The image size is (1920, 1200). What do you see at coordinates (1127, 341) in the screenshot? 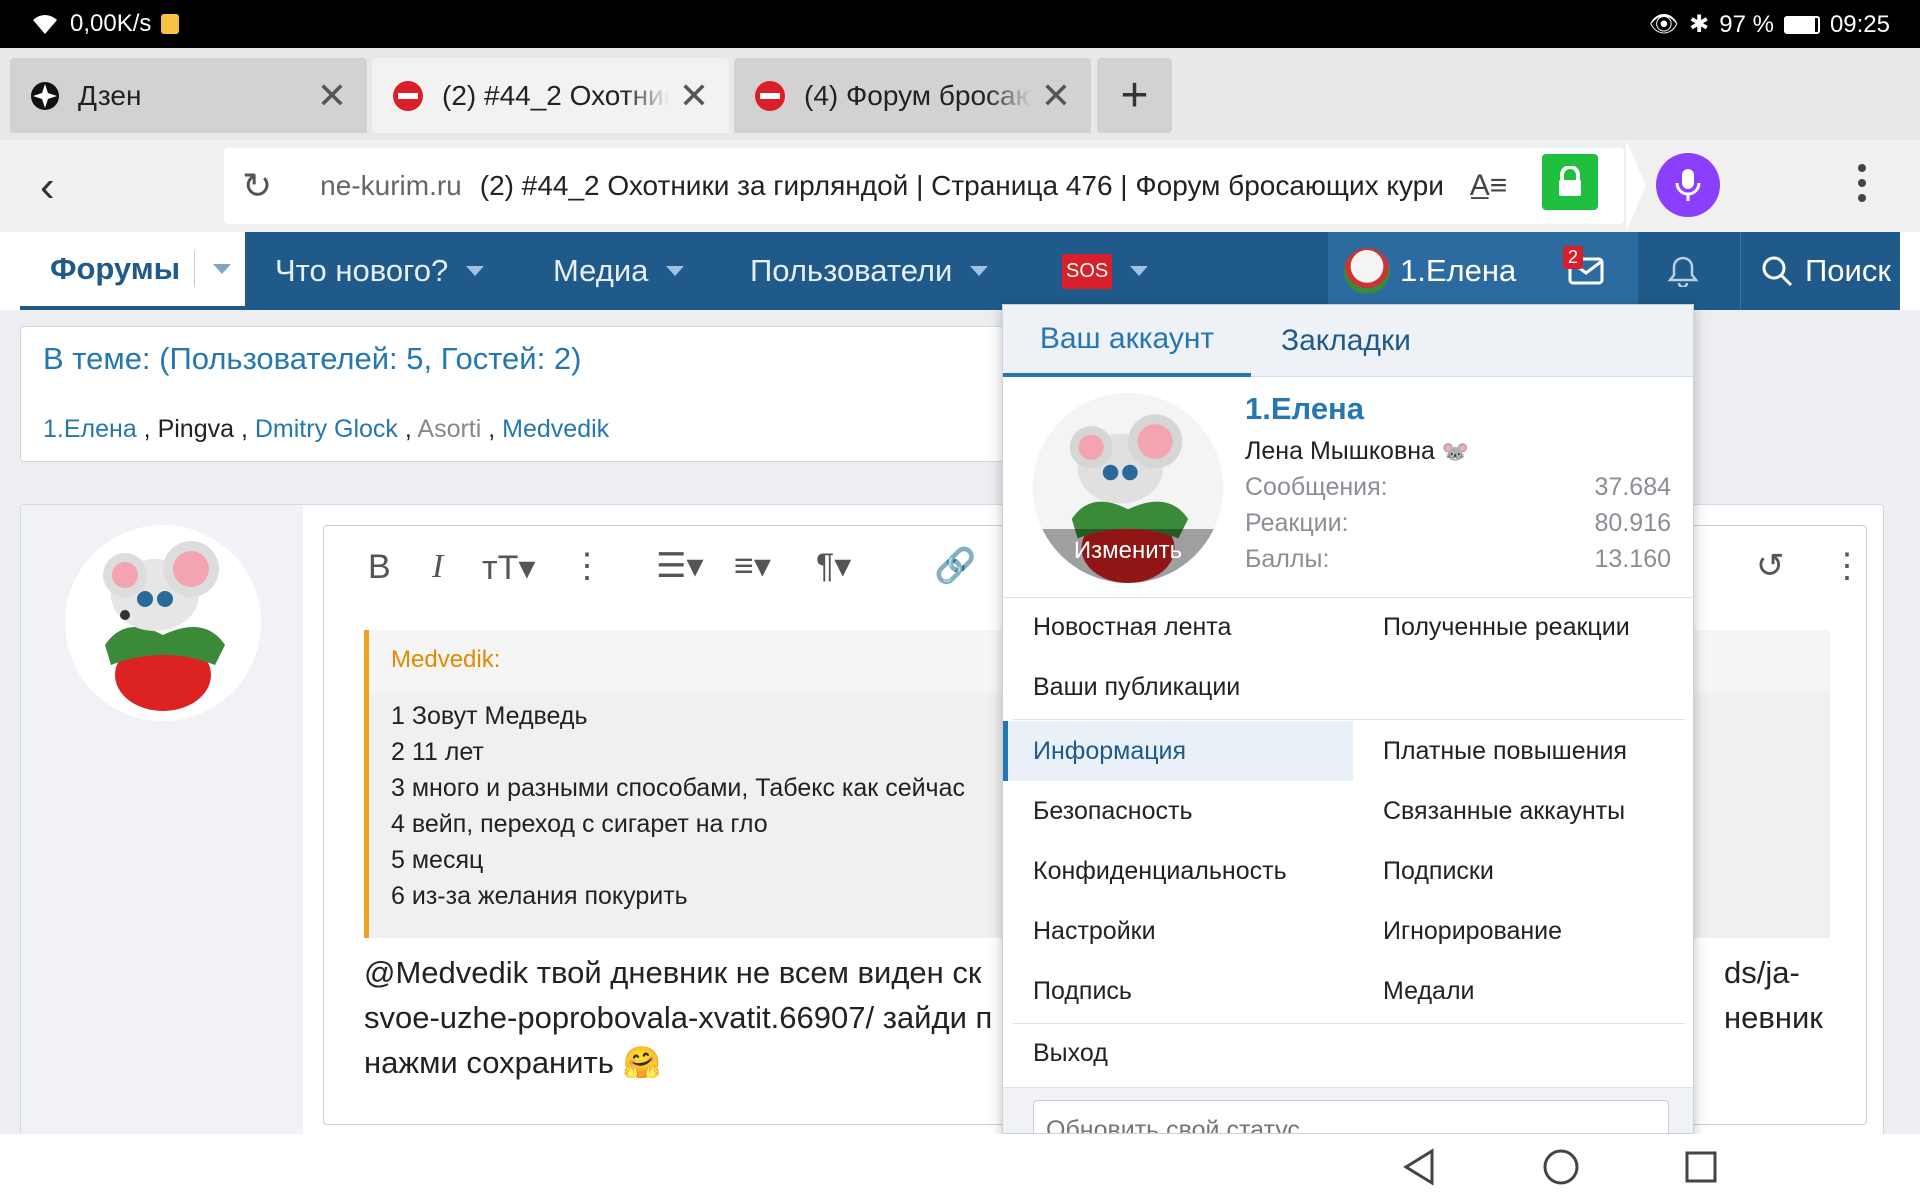
I see `tab-your-account: Ваш аккаунт` at bounding box center [1127, 341].